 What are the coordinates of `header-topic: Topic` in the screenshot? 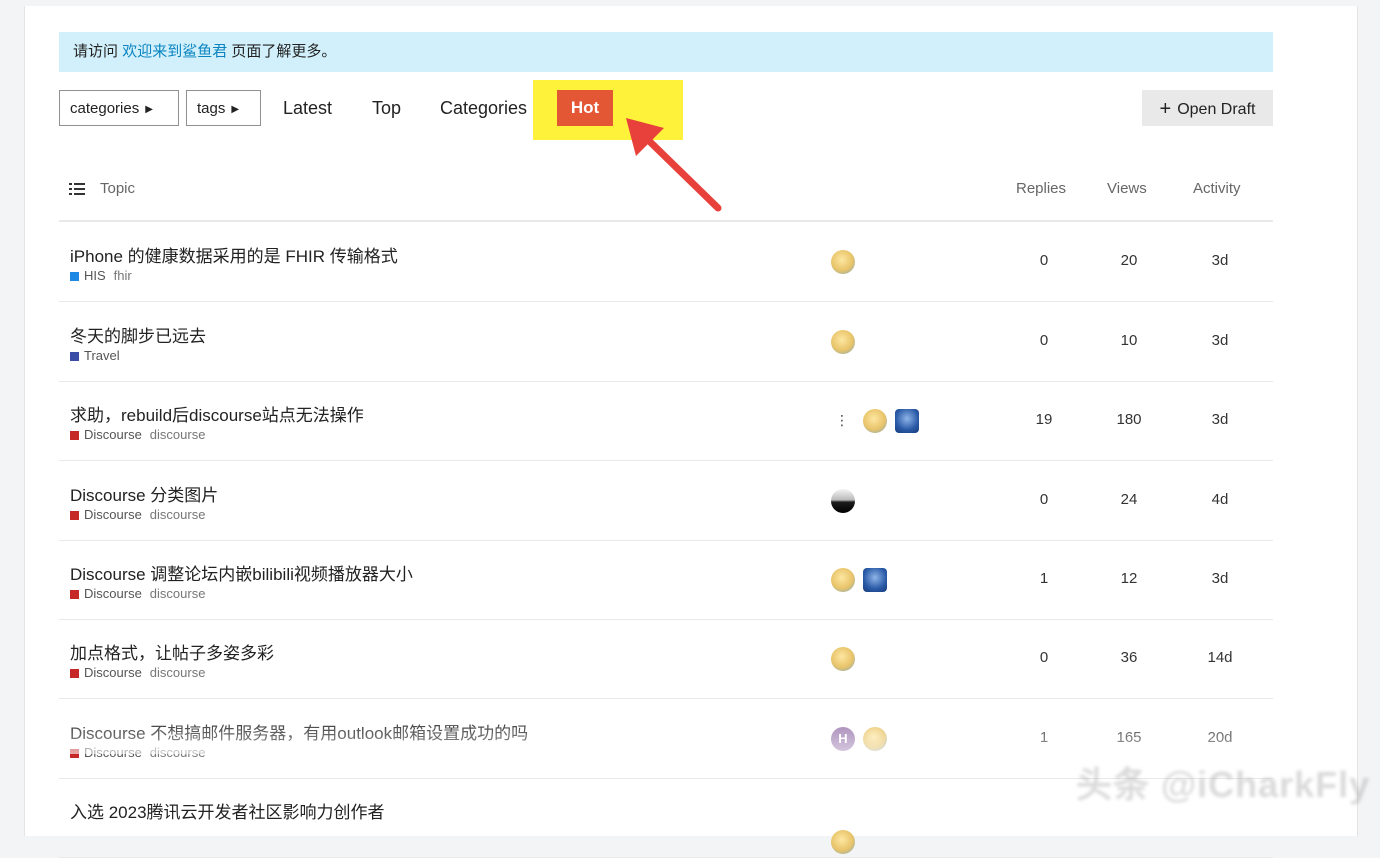 It's located at (117, 188).